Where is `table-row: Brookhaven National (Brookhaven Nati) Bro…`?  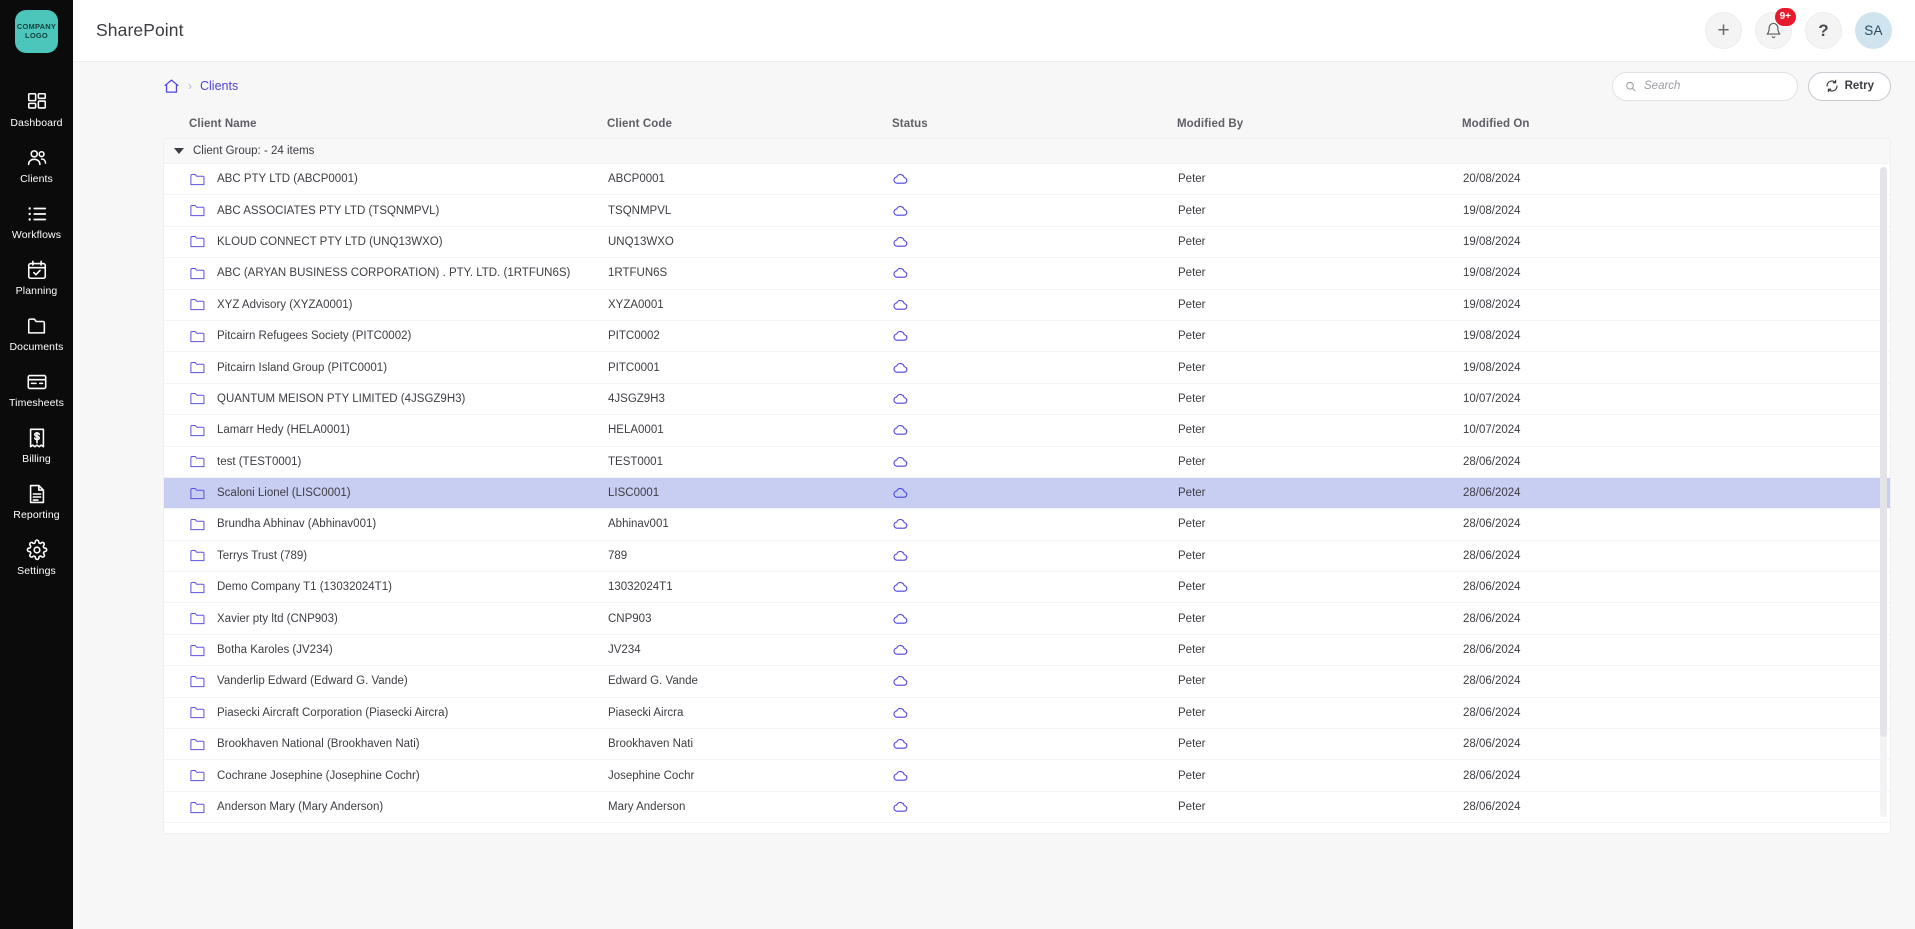 table-row: Brookhaven National (Brookhaven Nati) Bro… is located at coordinates (1027, 745).